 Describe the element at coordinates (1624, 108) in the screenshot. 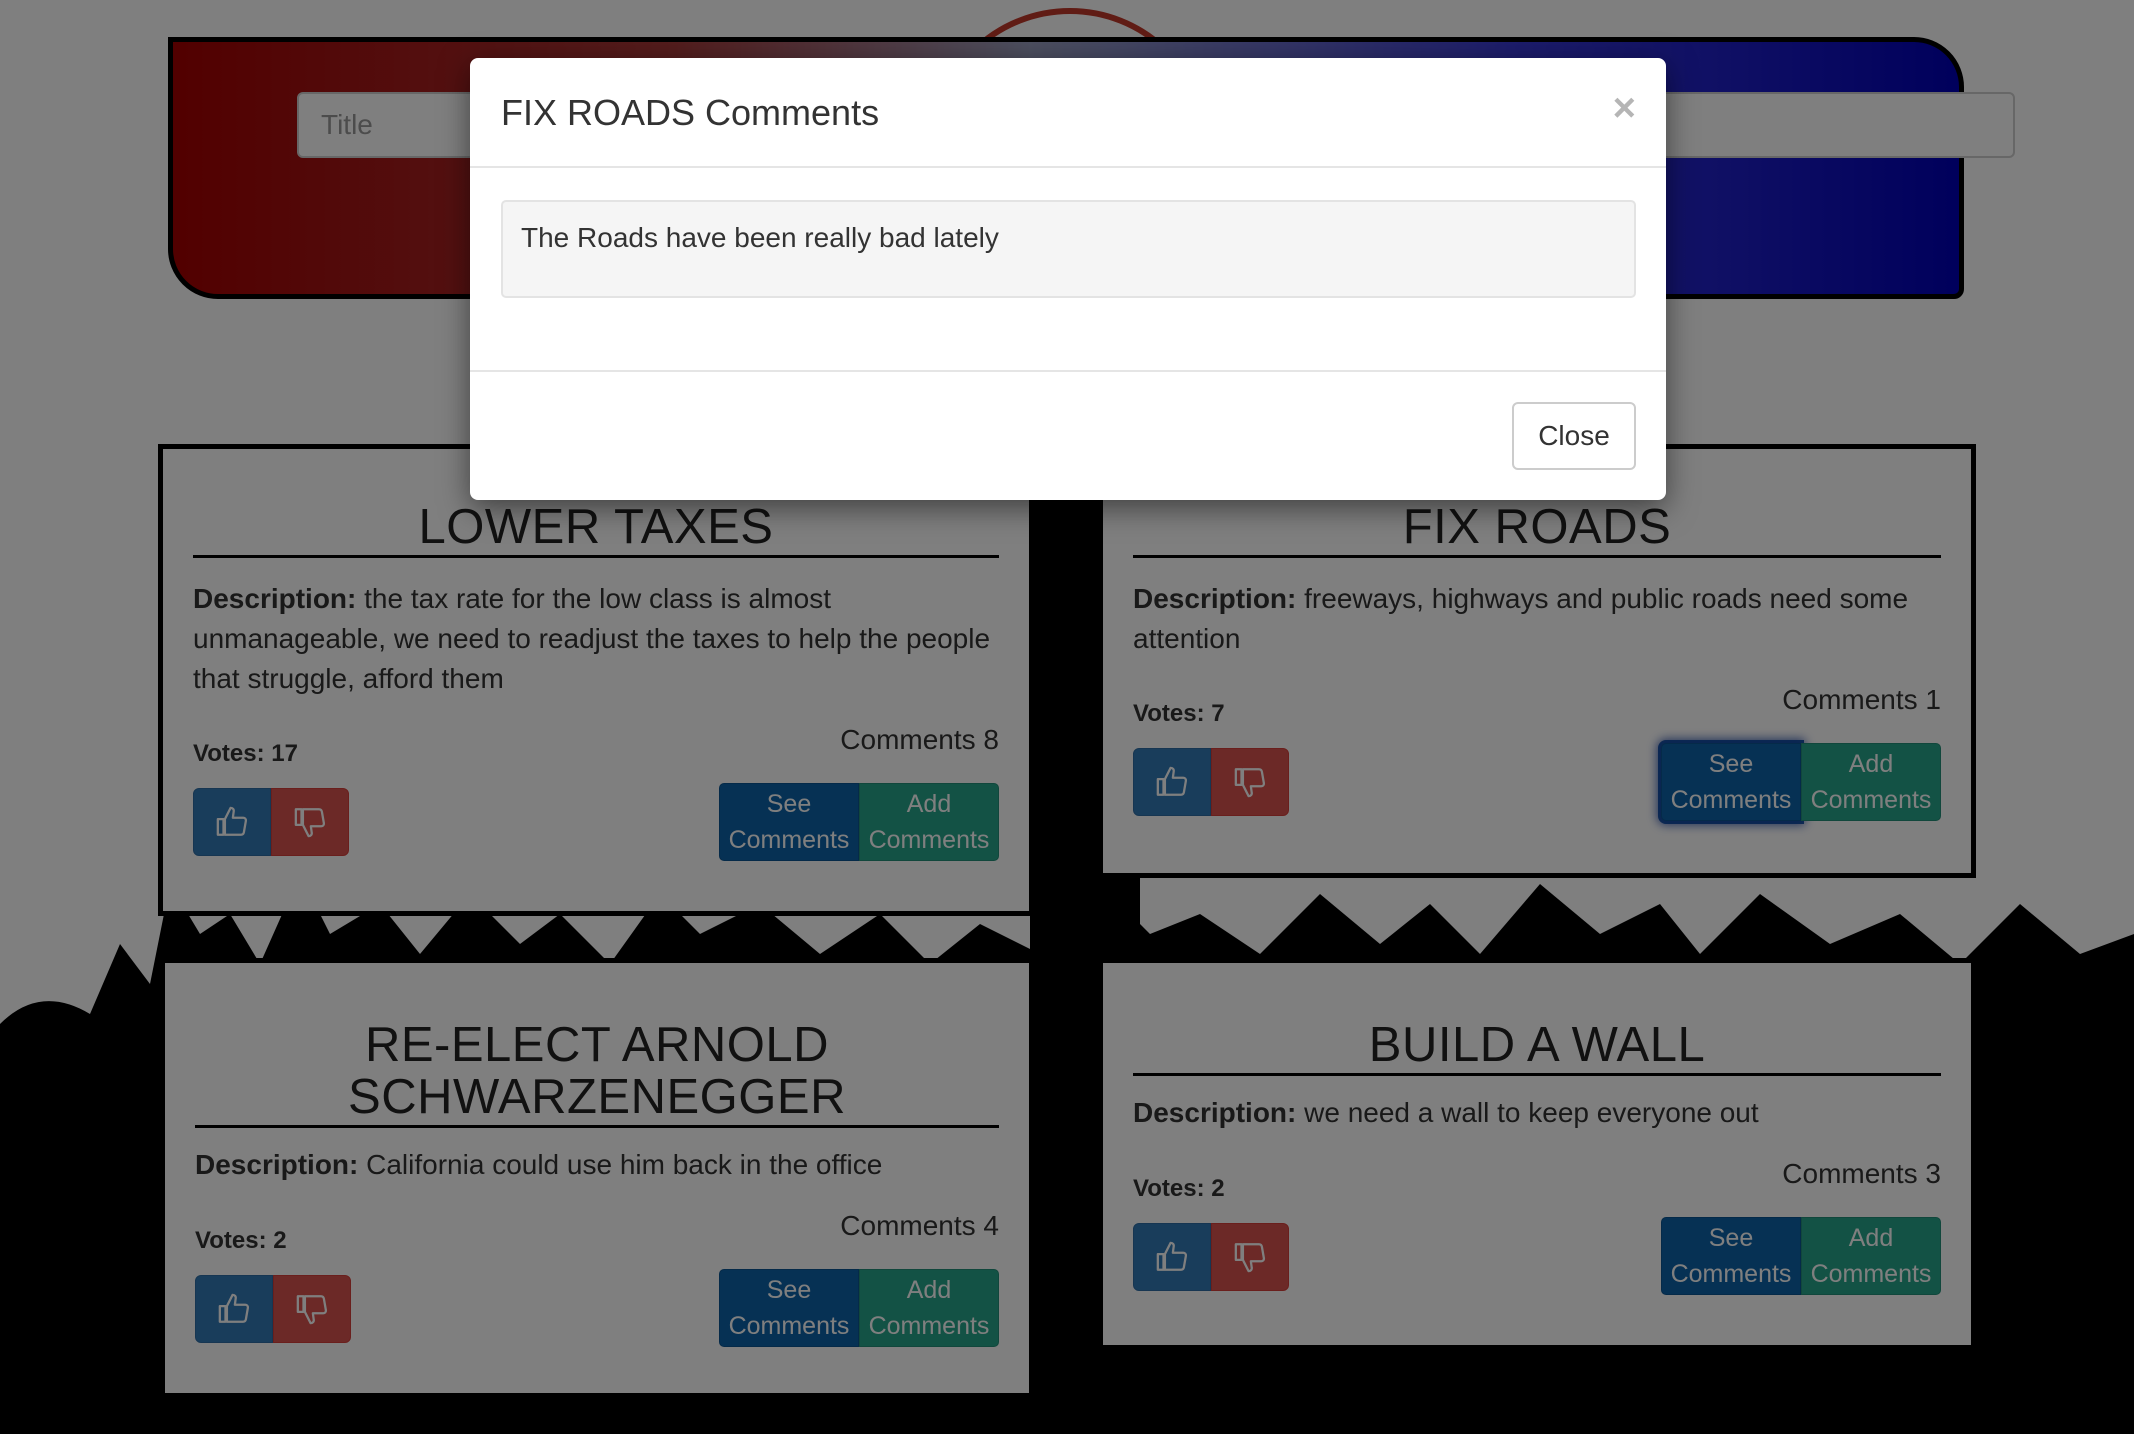

I see `close-icon: ×` at that location.